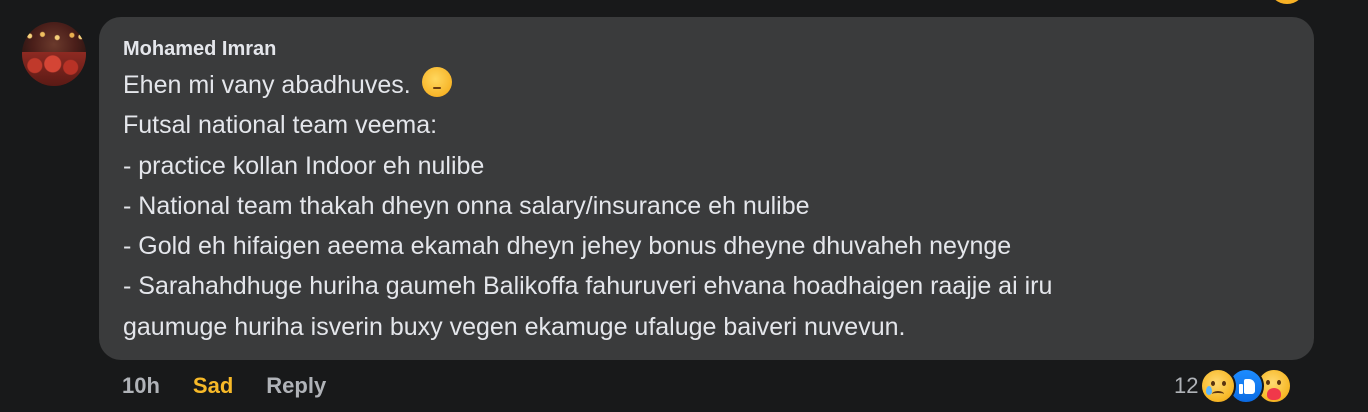 The width and height of the screenshot is (1368, 412). Describe the element at coordinates (54, 69) in the screenshot. I see `avatar-crowd` at that location.